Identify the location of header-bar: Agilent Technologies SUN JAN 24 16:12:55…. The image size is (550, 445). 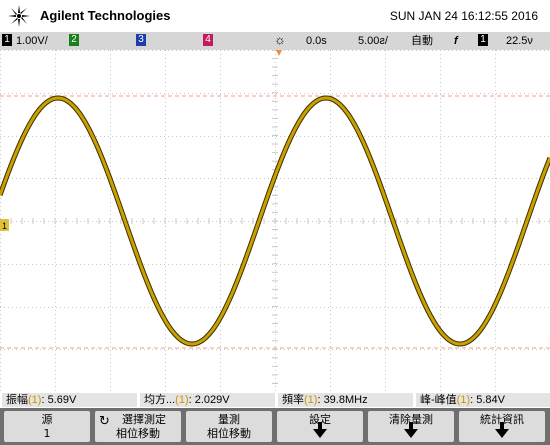
(275, 16).